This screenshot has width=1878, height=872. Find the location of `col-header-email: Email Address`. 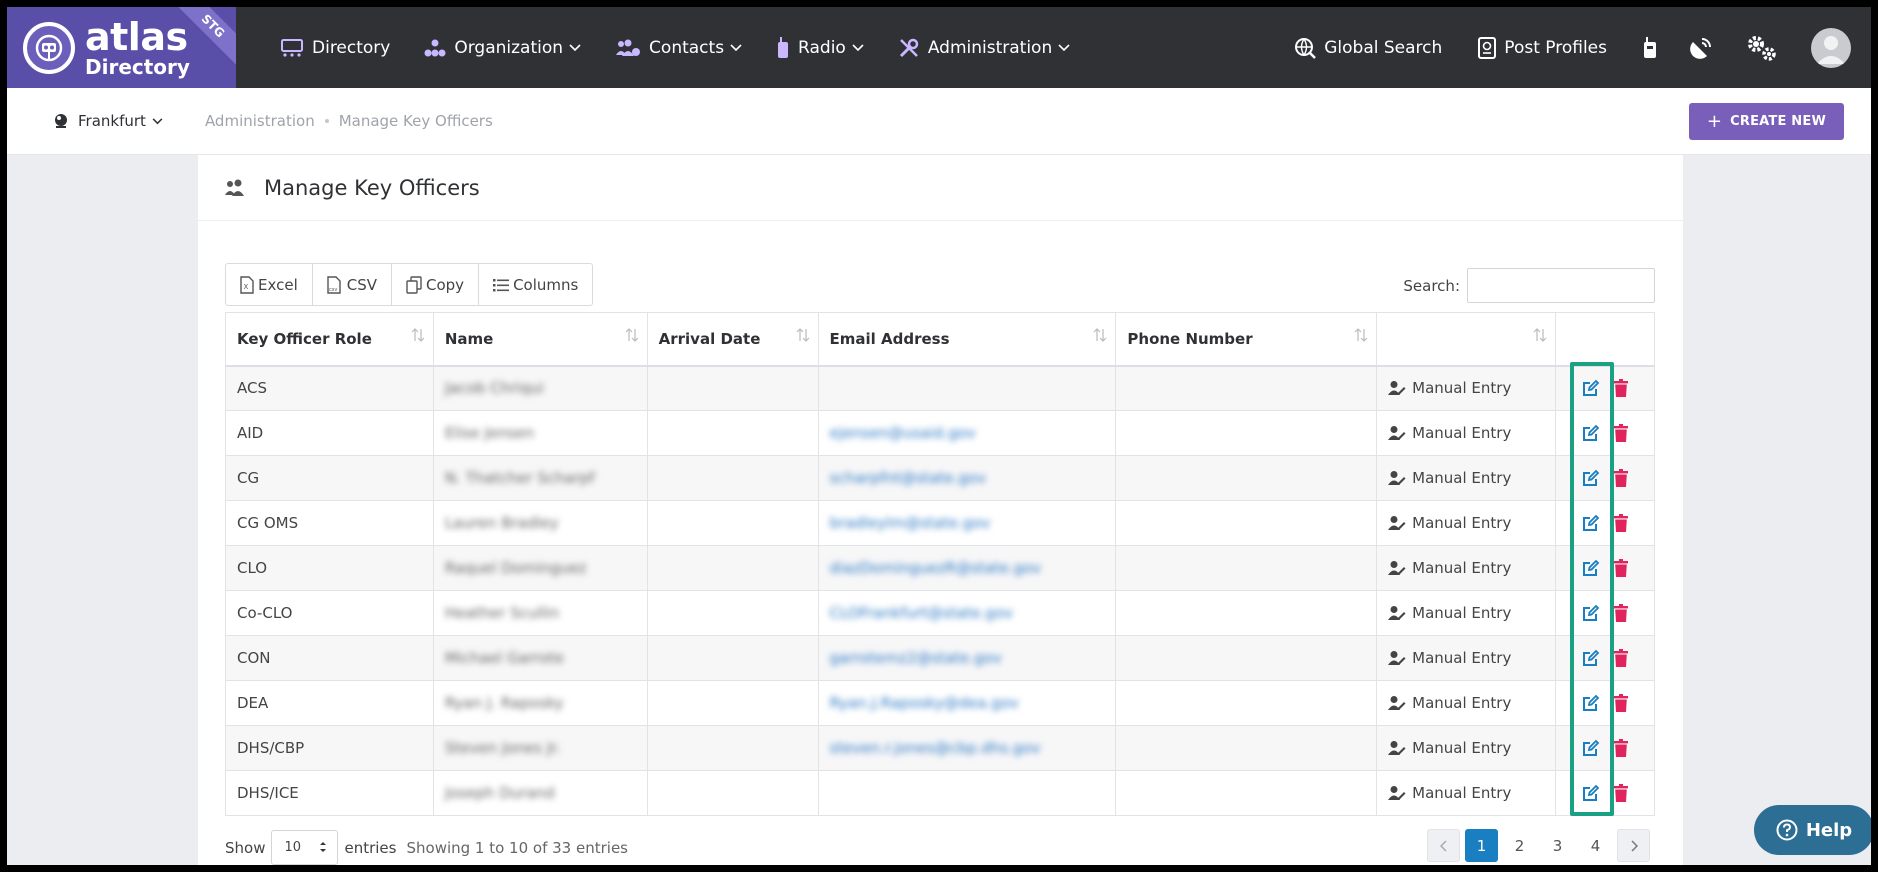

col-header-email: Email Address is located at coordinates (967, 339).